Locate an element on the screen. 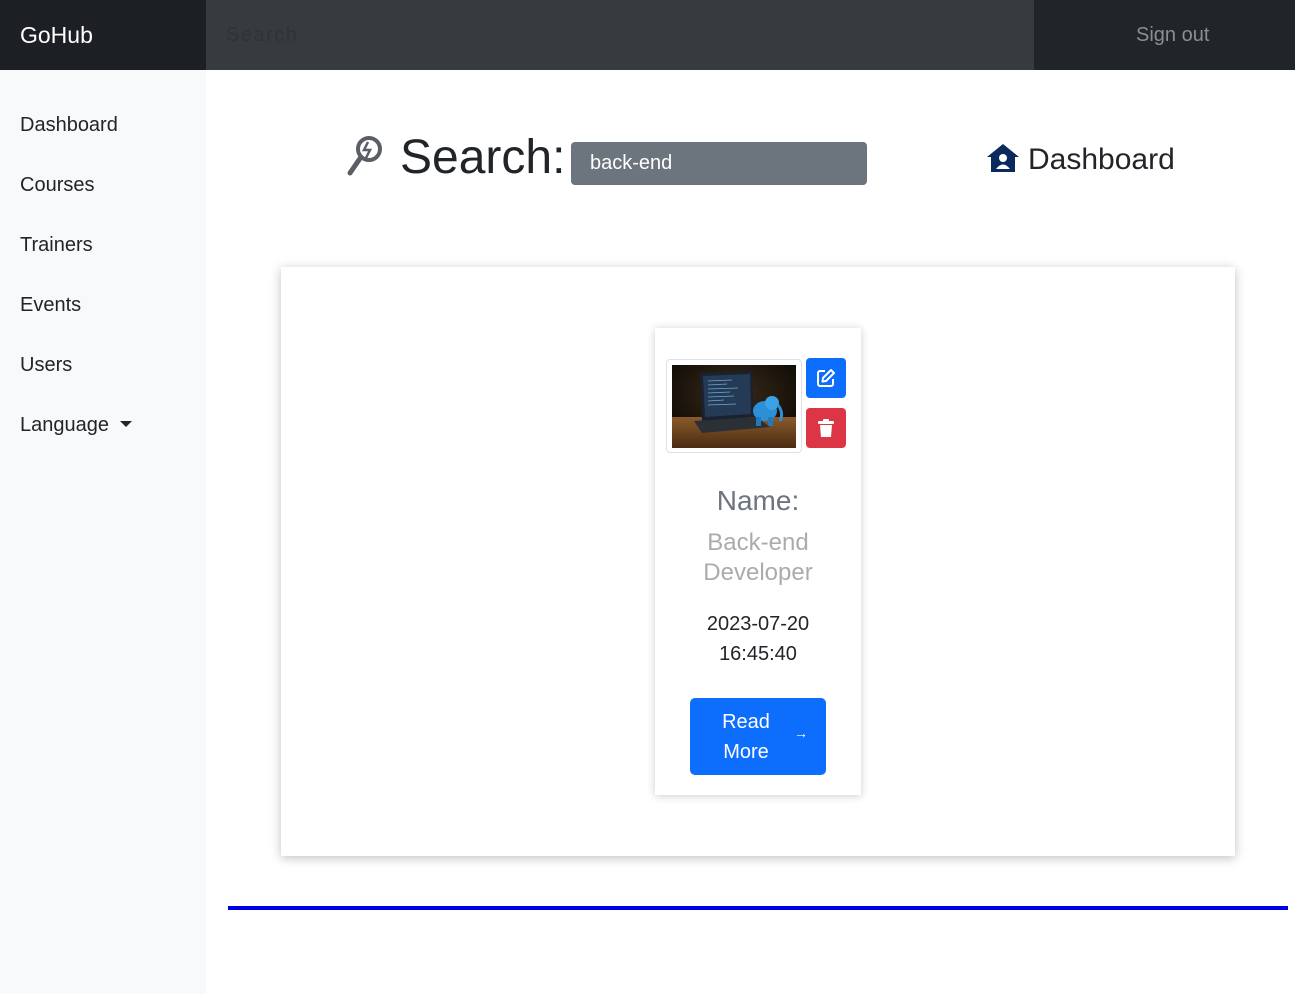  read-more-button: Read More → is located at coordinates (758, 736).